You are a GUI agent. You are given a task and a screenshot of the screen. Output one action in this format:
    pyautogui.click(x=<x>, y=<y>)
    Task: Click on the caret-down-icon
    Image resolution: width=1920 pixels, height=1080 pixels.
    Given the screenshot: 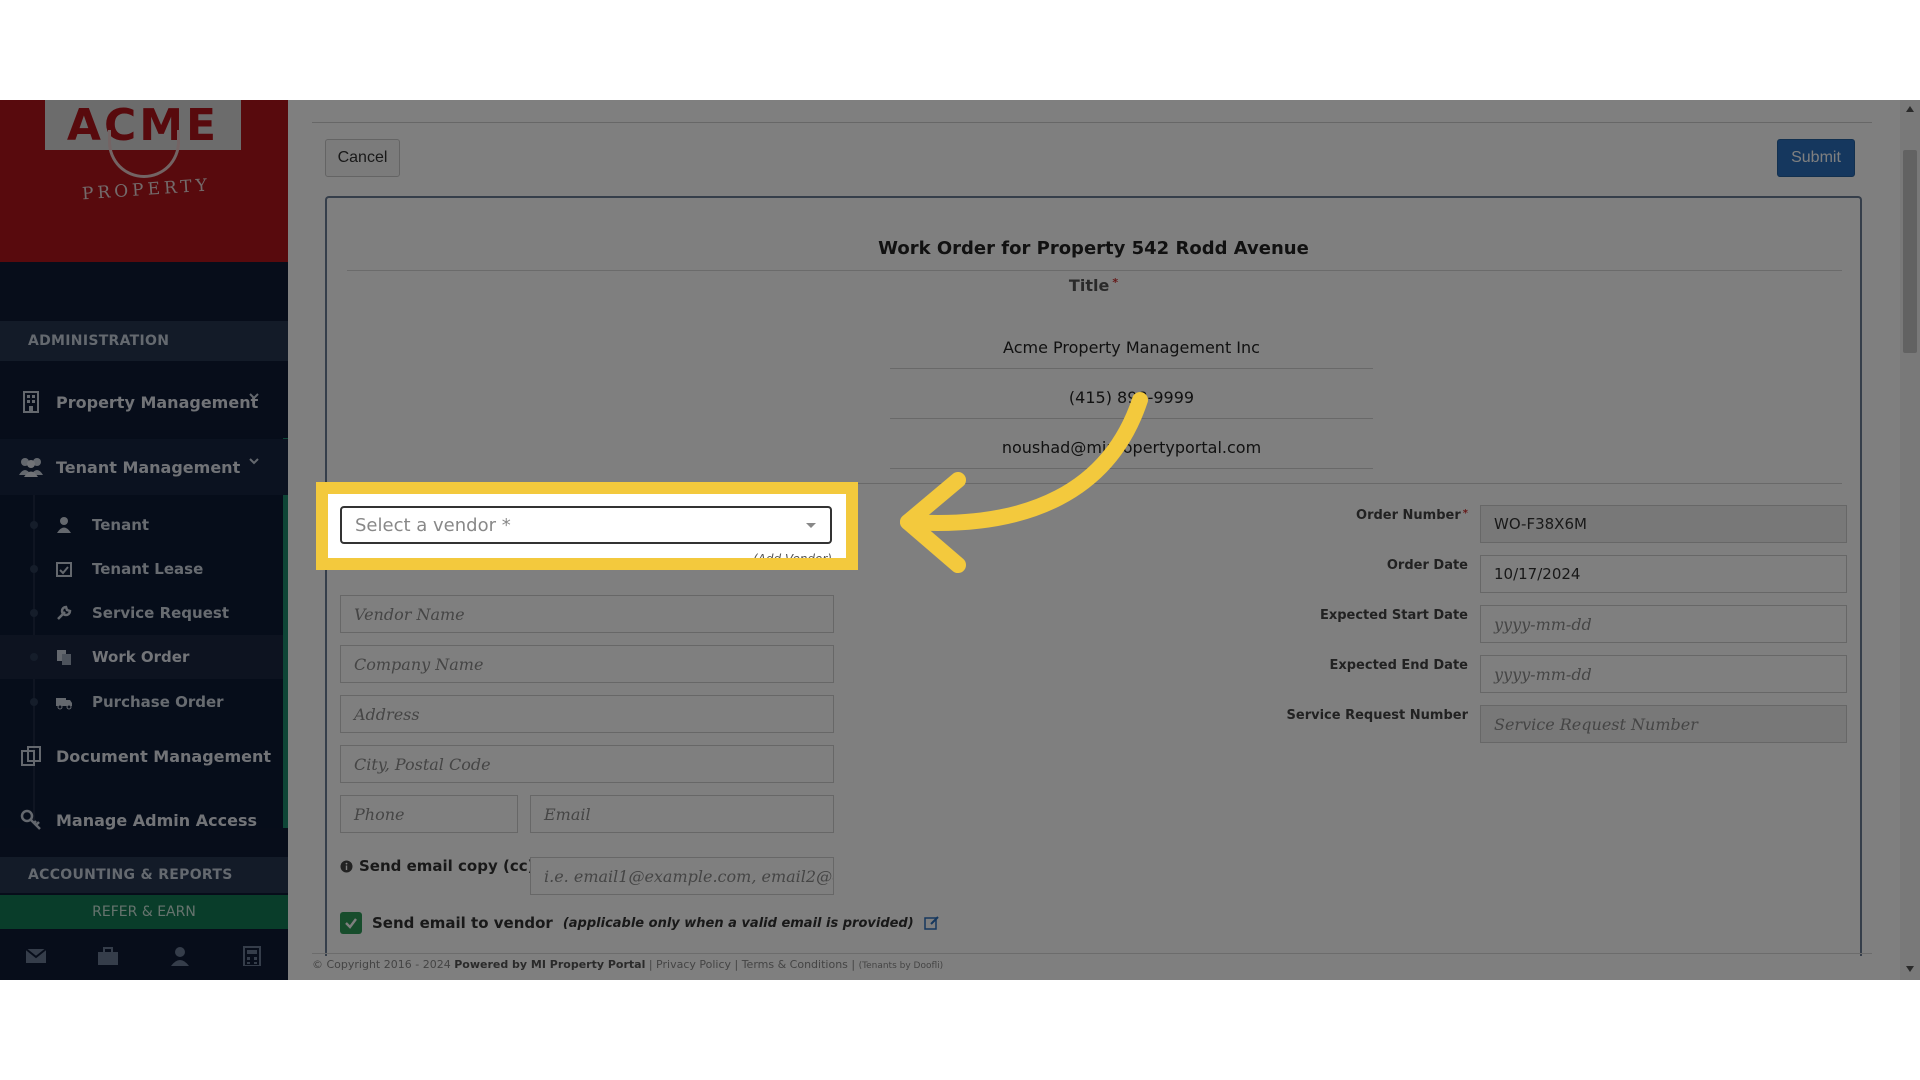 What is the action you would take?
    pyautogui.click(x=811, y=525)
    